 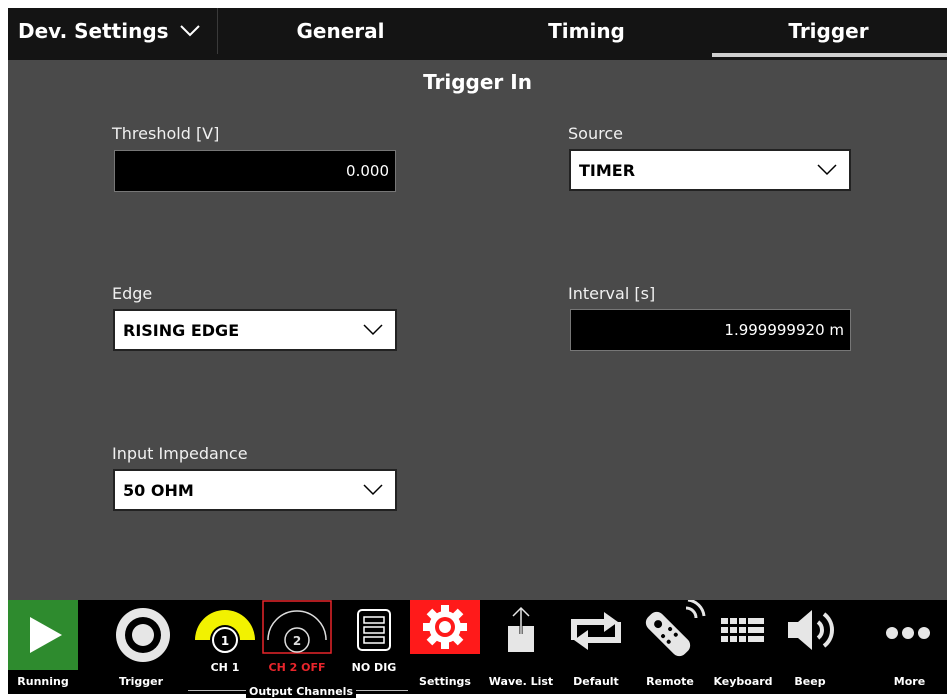 I want to click on default-button: Default, so click(x=596, y=647).